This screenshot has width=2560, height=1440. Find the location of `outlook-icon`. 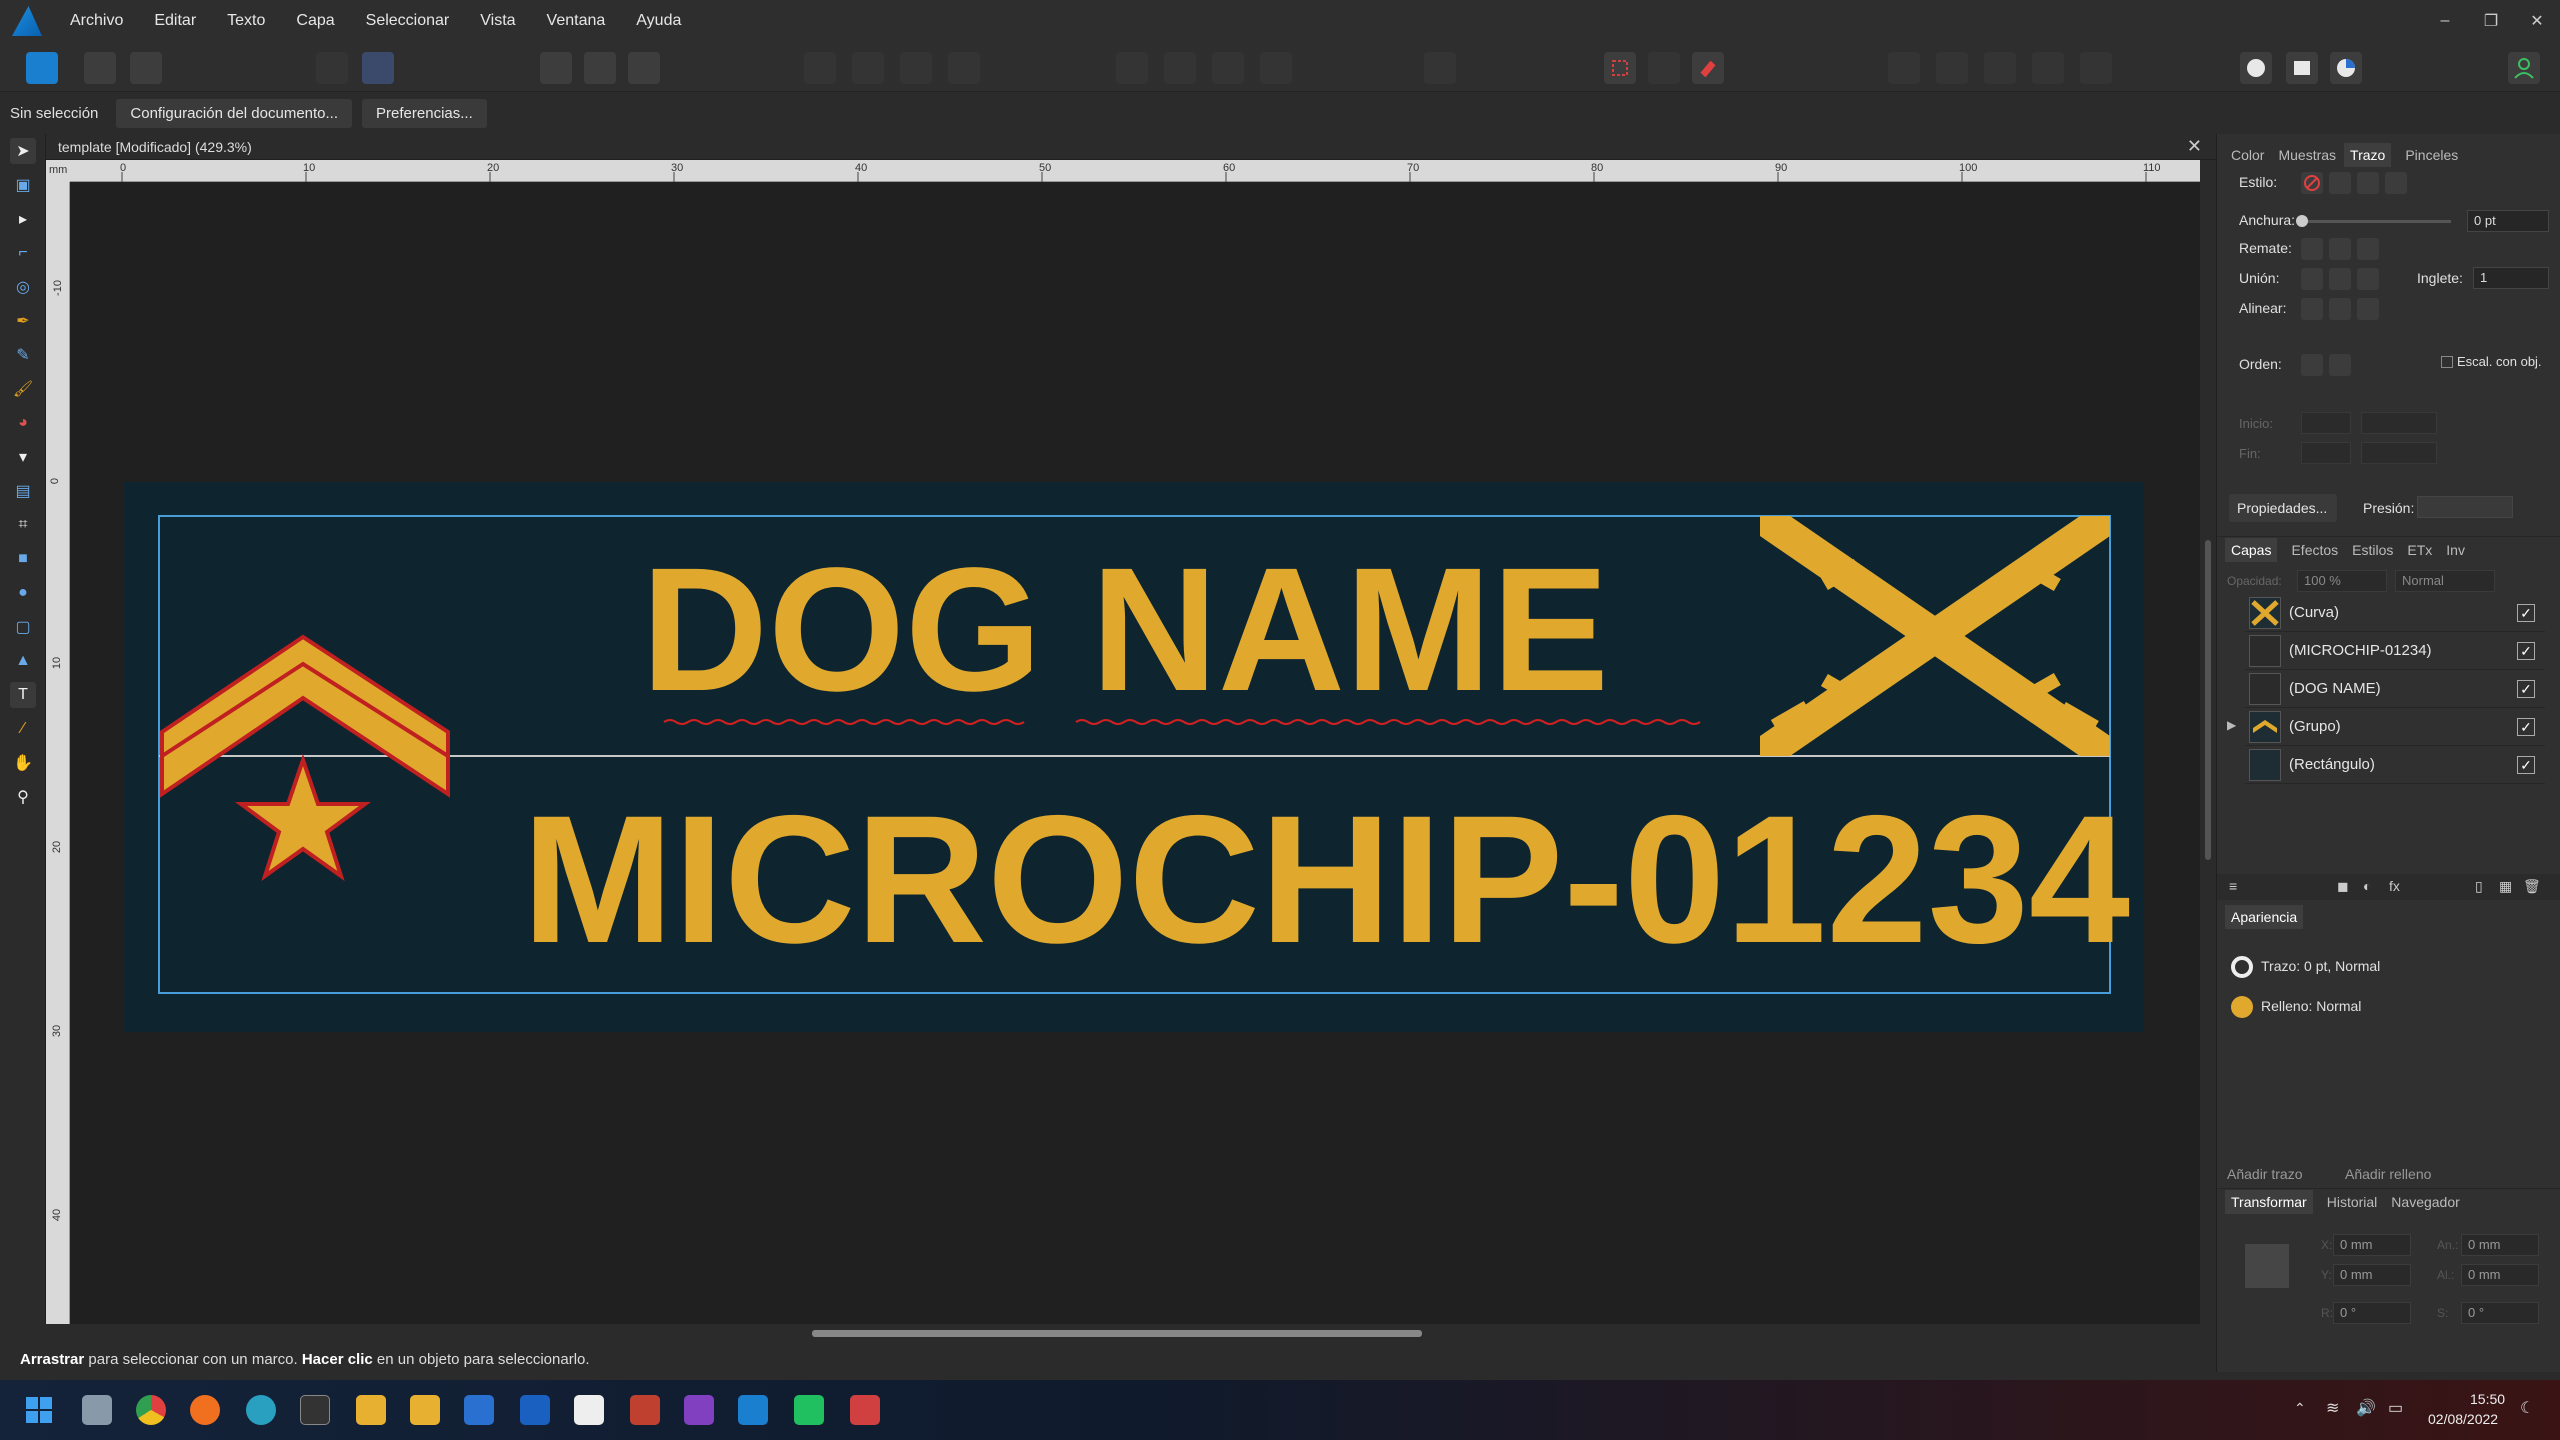

outlook-icon is located at coordinates (535, 1410).